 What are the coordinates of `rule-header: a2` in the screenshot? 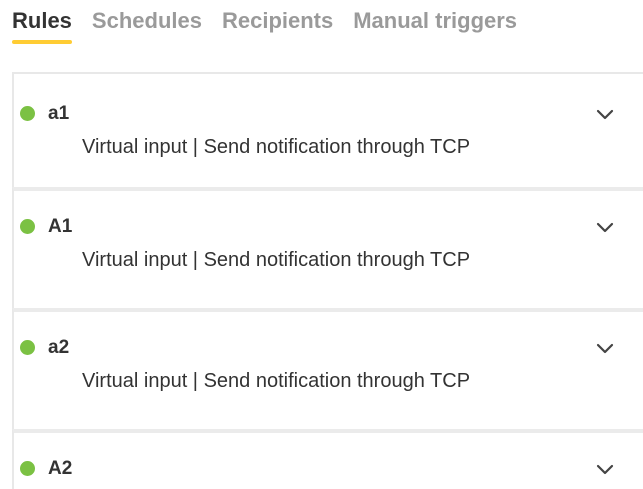 It's located at (45, 347).